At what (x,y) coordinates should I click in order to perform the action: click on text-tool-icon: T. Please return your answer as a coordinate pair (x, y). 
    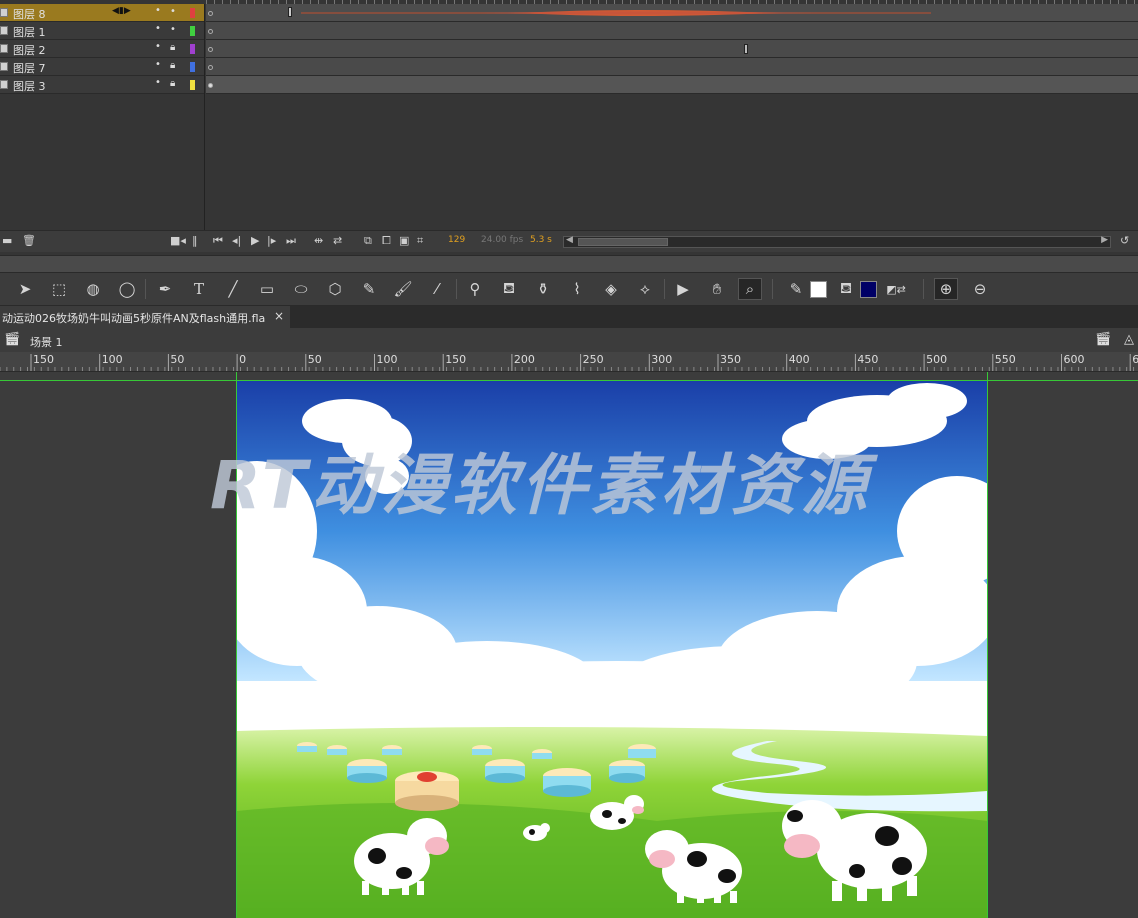
    Looking at the image, I should click on (199, 289).